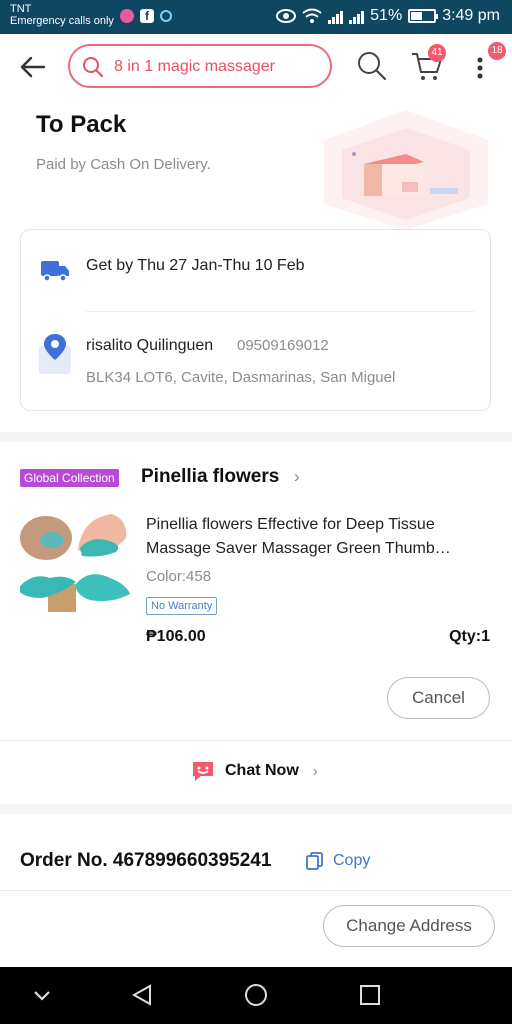 The height and width of the screenshot is (1024, 512). I want to click on product-thumbnail, so click(75, 564).